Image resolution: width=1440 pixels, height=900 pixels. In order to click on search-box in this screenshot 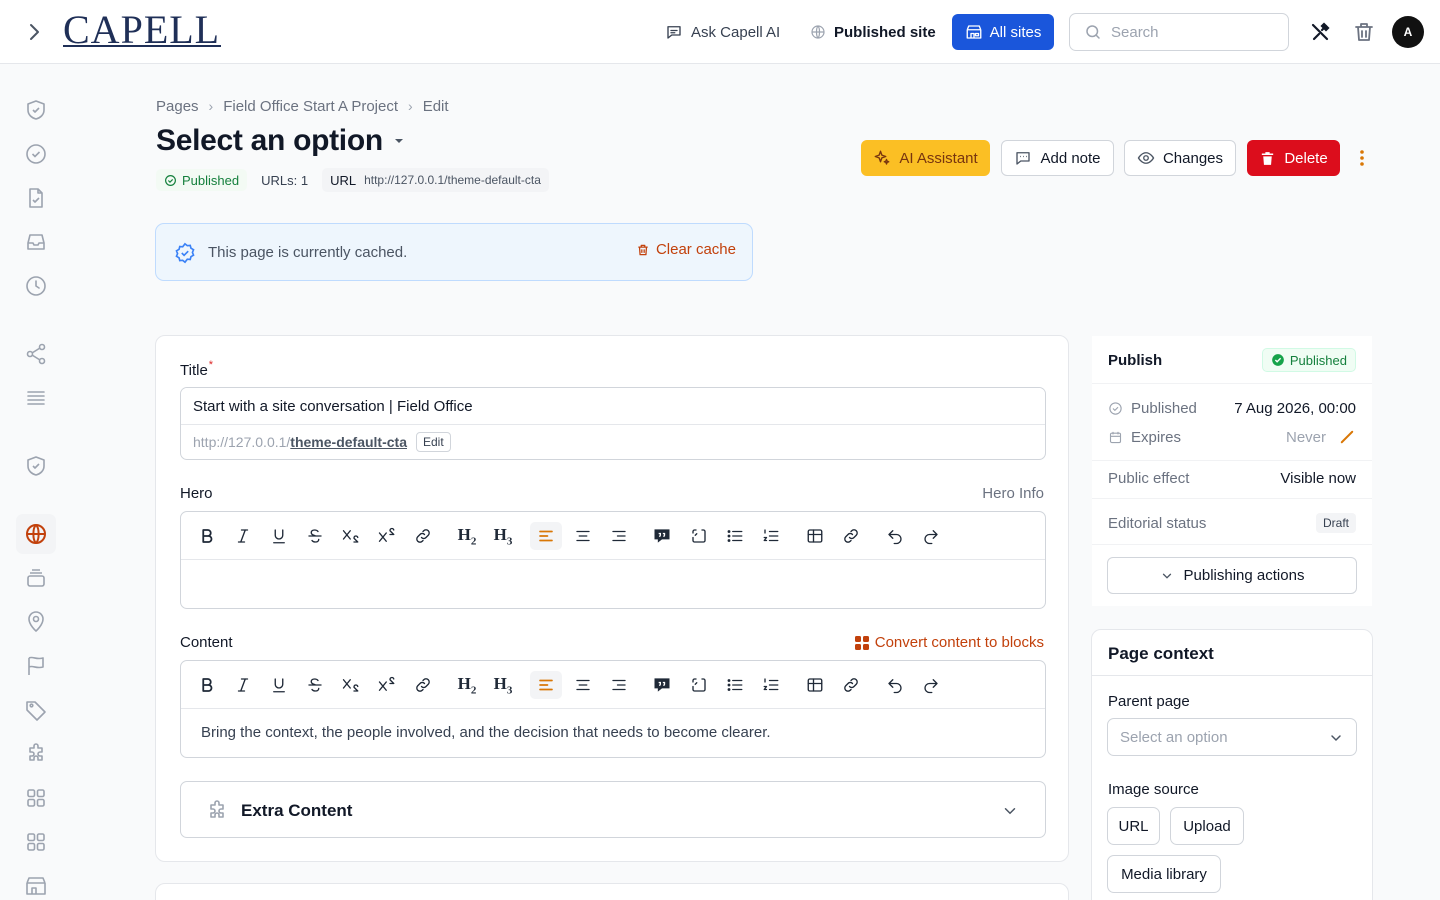, I will do `click(1179, 32)`.